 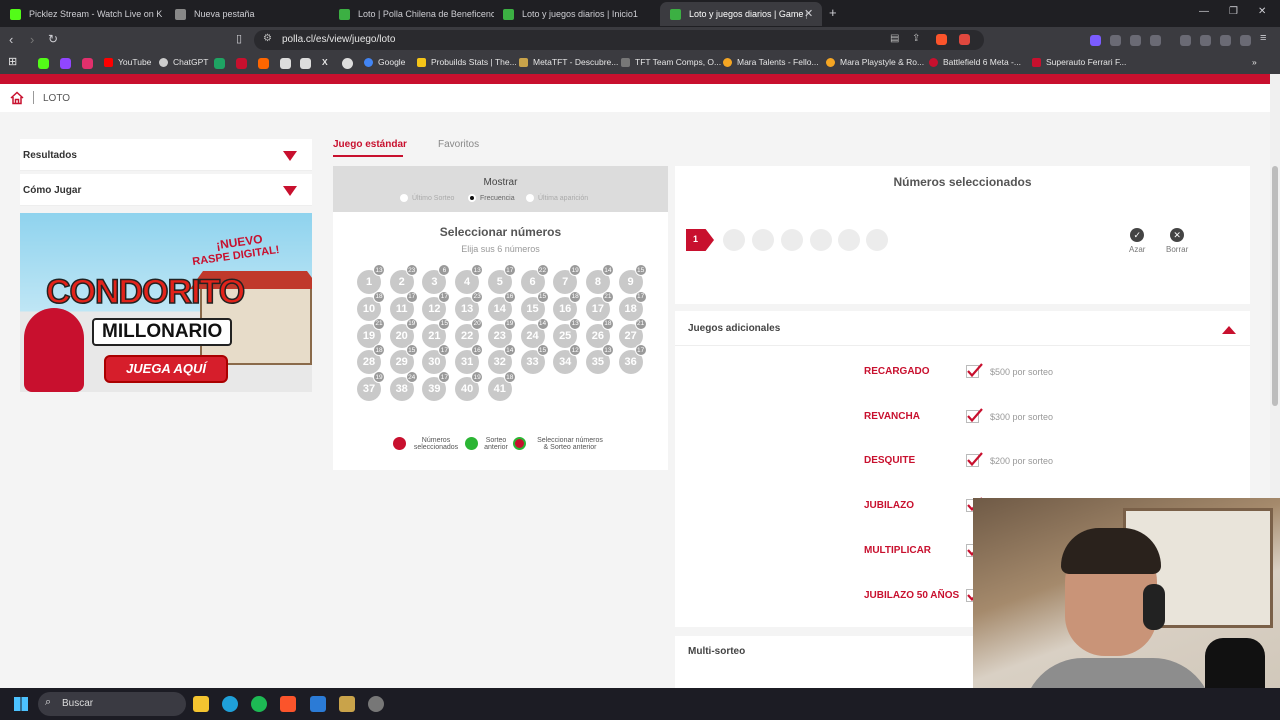 I want to click on legend-red-dot, so click(x=399, y=443).